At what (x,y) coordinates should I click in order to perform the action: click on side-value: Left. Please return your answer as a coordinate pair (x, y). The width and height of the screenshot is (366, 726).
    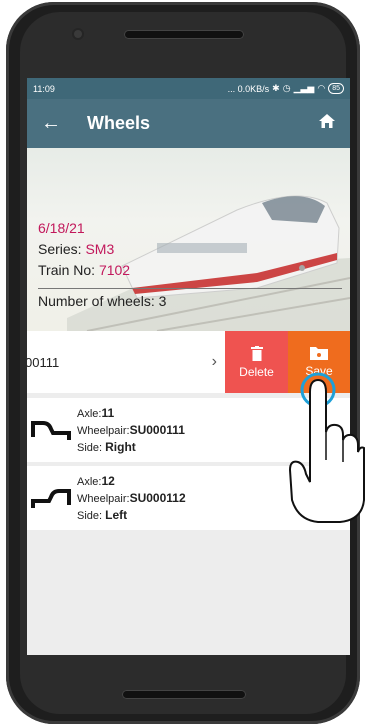
    Looking at the image, I should click on (116, 514).